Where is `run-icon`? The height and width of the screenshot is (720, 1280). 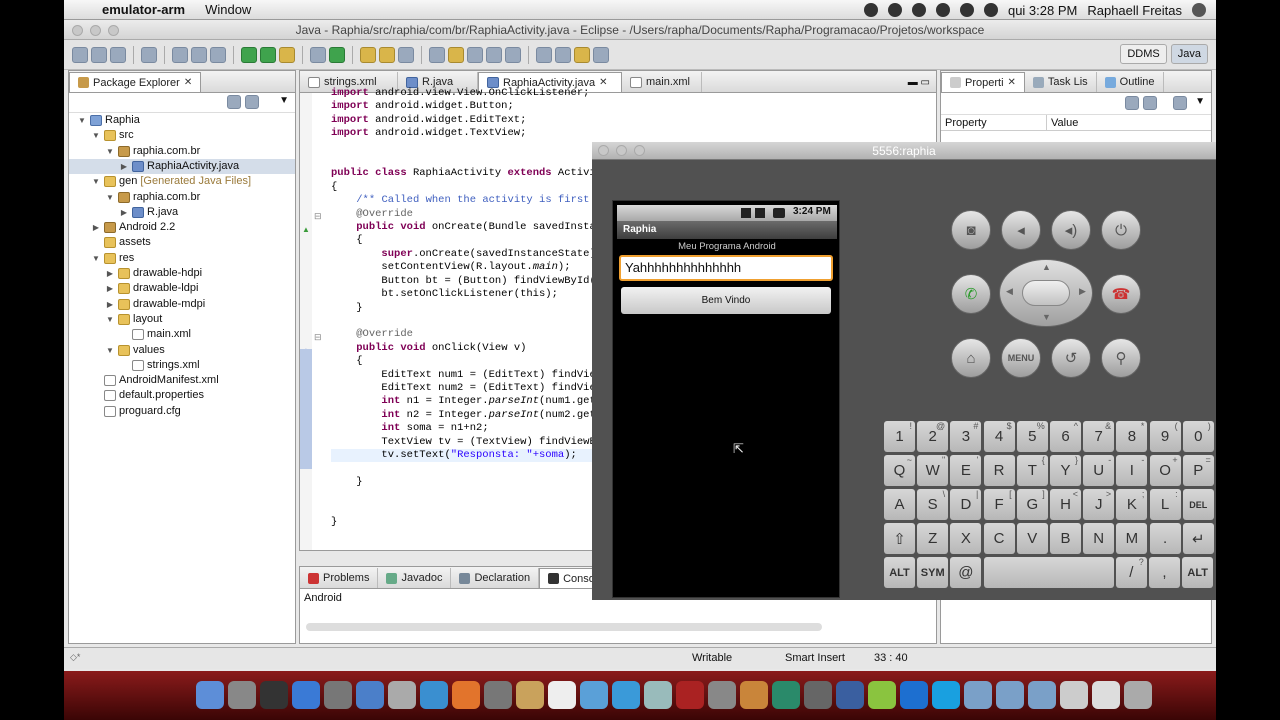 run-icon is located at coordinates (268, 54).